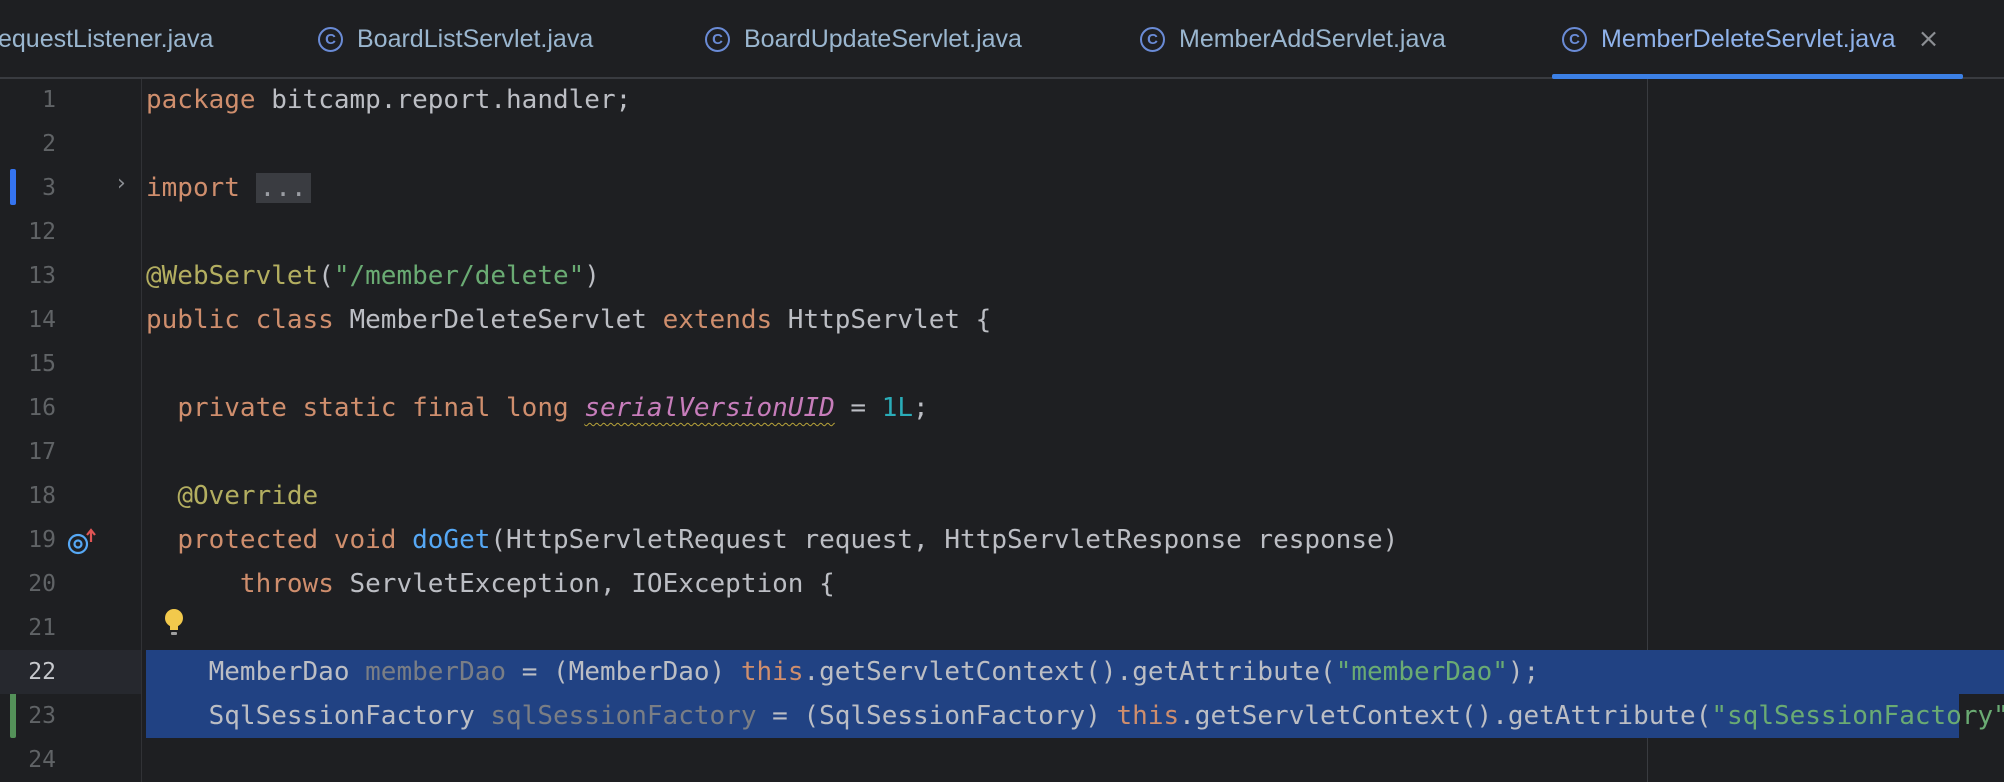  Describe the element at coordinates (326, 276) in the screenshot. I see `code-text: (` at that location.